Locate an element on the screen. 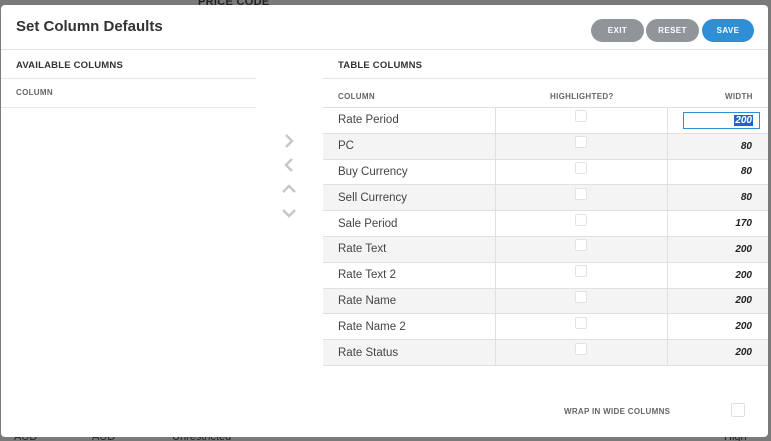 This screenshot has height=441, width=771. width-input: 200 is located at coordinates (721, 120).